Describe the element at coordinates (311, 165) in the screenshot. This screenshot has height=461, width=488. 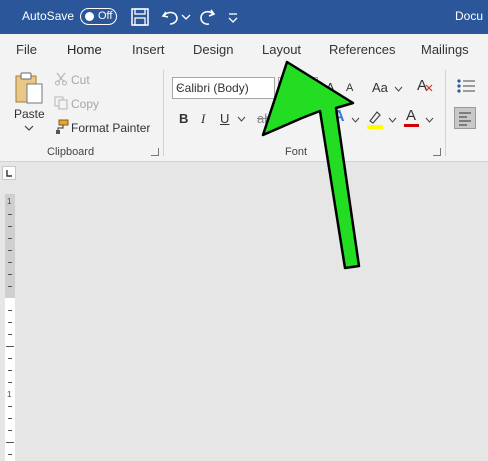
I see `annotation-arrow` at that location.